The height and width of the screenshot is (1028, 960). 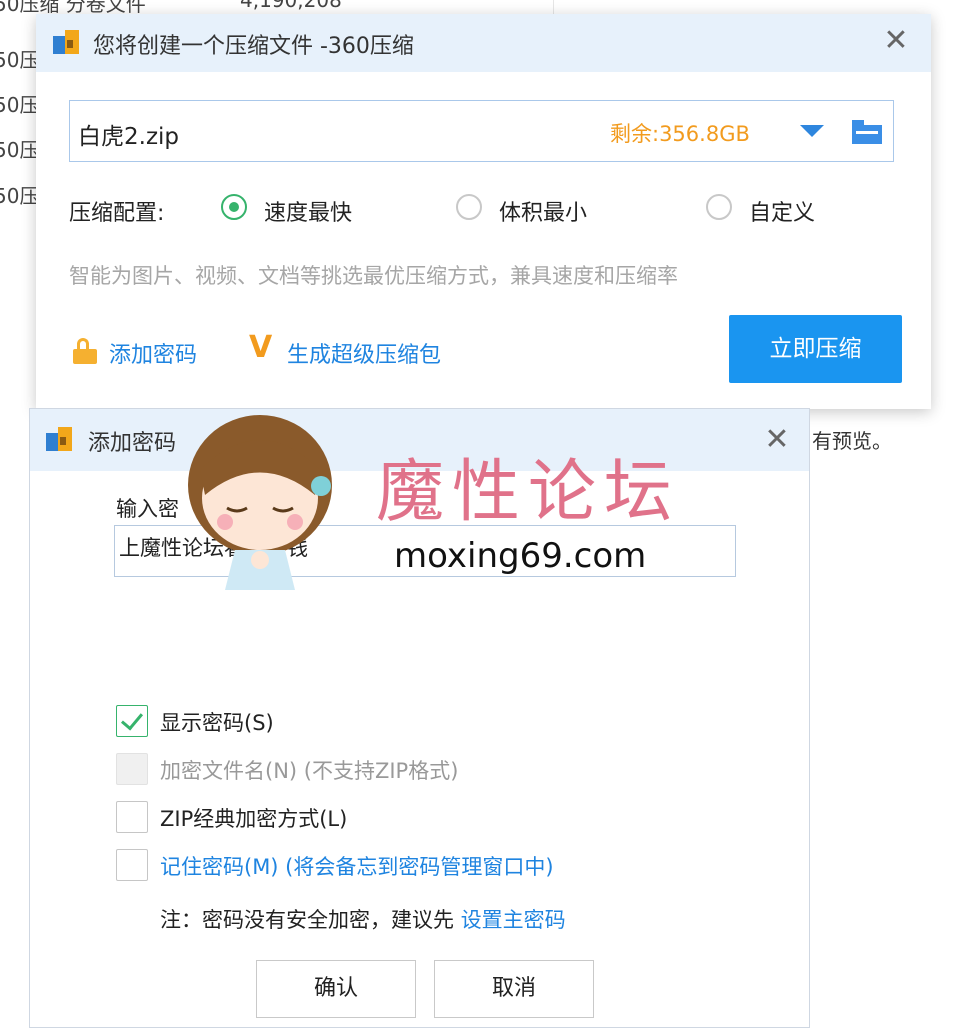 I want to click on confirm-button: 确认, so click(x=336, y=989).